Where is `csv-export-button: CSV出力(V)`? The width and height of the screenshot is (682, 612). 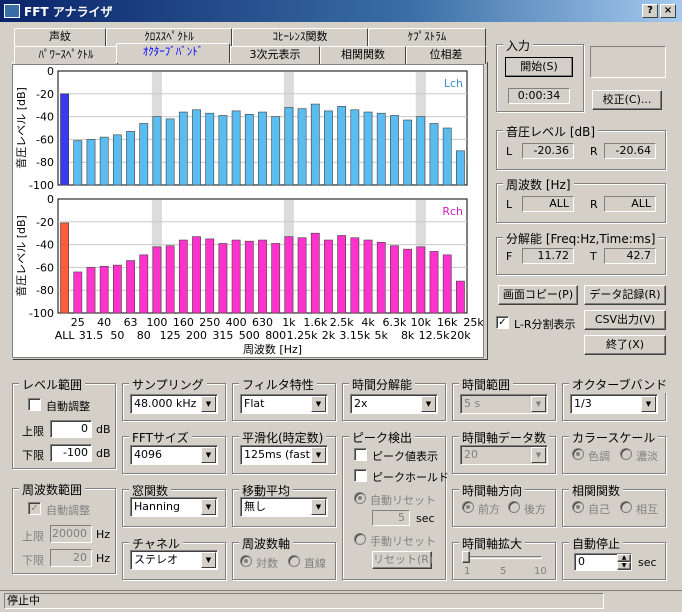 csv-export-button: CSV出力(V) is located at coordinates (625, 320).